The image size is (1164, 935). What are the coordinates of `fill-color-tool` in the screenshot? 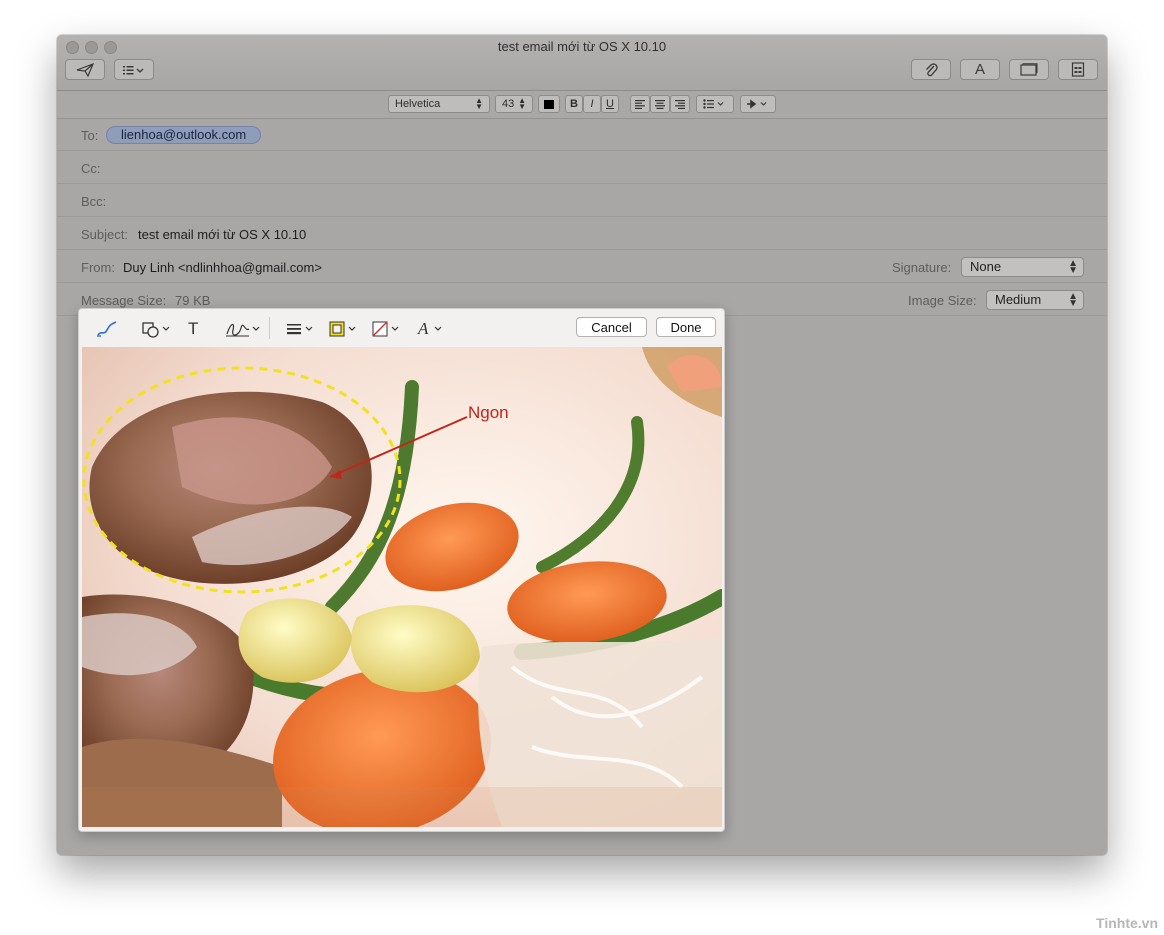 It's located at (387, 329).